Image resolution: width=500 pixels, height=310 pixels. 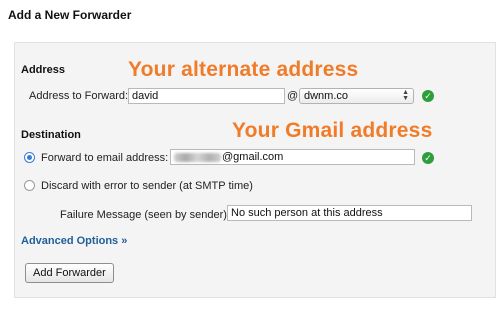 What do you see at coordinates (74, 241) in the screenshot?
I see `advanced-options-link: Advanced Options »` at bounding box center [74, 241].